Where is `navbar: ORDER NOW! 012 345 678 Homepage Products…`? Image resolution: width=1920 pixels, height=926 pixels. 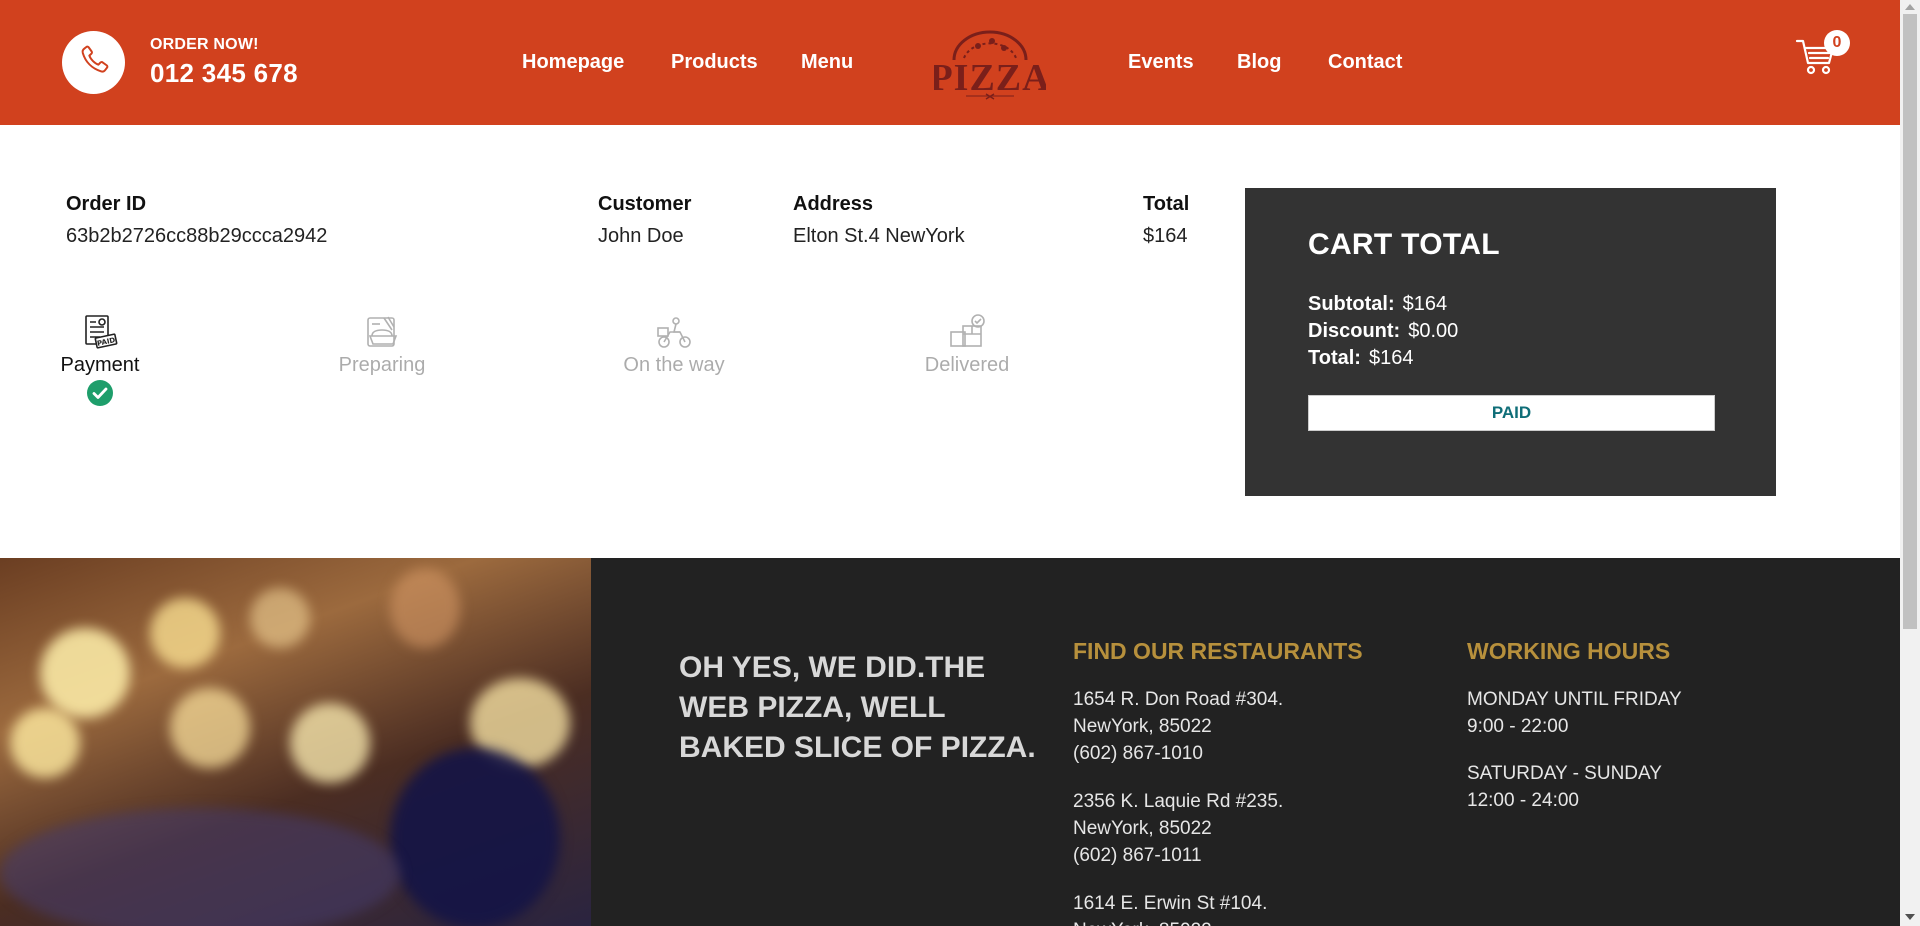 navbar: ORDER NOW! 012 345 678 Homepage Products… is located at coordinates (950, 62).